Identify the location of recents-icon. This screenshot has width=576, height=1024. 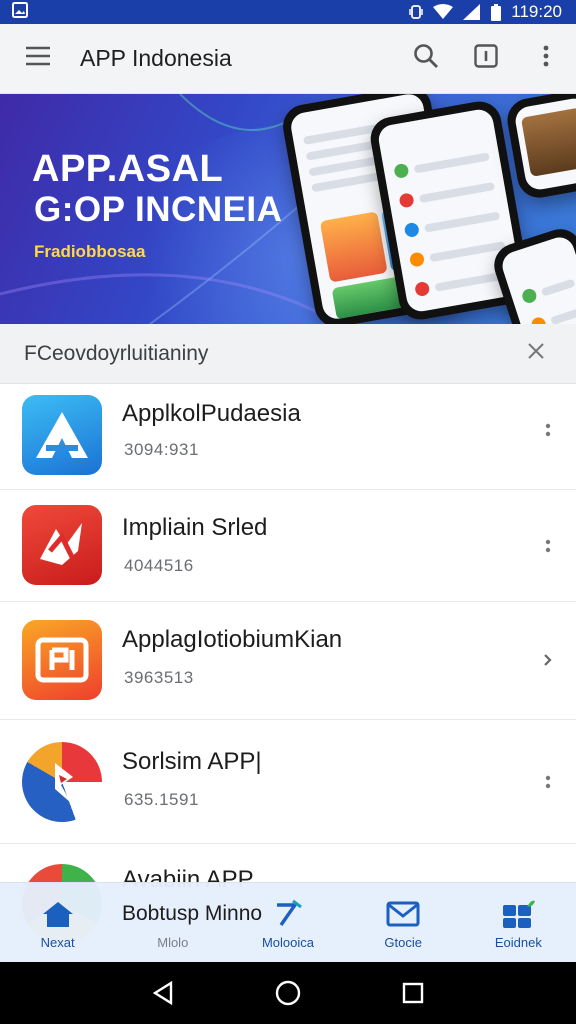
(413, 993).